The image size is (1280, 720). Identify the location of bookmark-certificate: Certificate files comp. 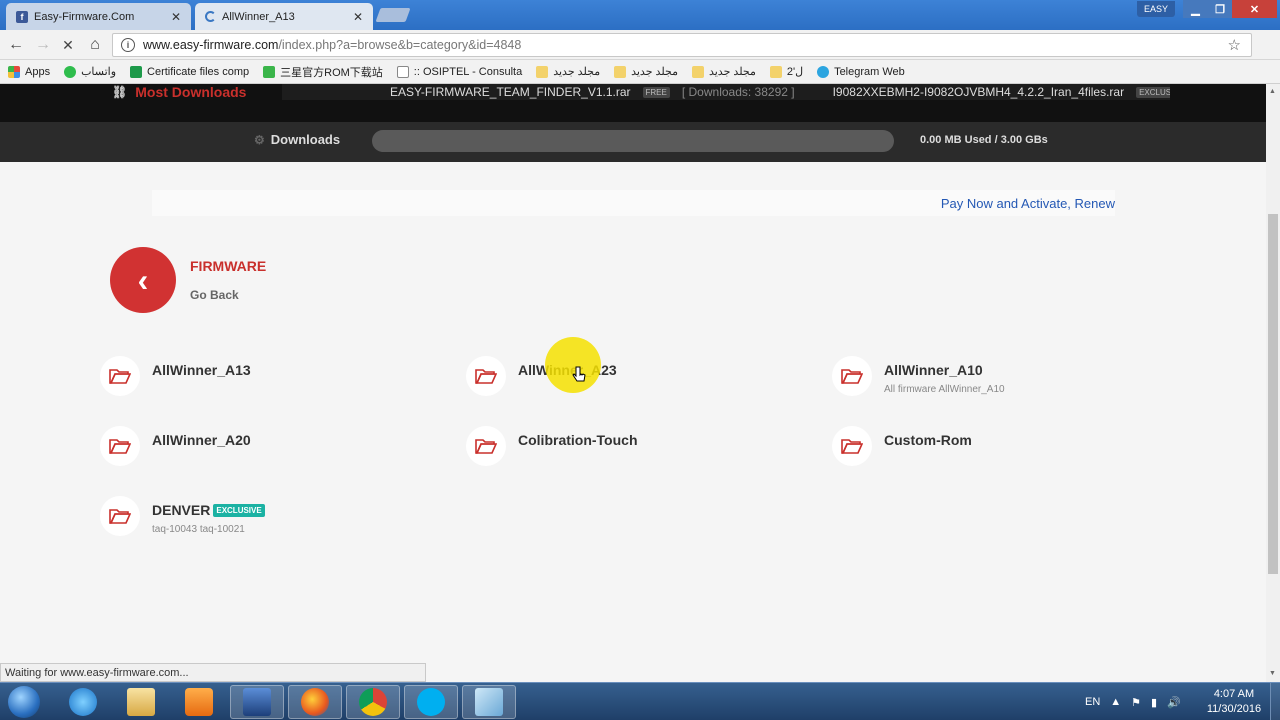
(189, 71).